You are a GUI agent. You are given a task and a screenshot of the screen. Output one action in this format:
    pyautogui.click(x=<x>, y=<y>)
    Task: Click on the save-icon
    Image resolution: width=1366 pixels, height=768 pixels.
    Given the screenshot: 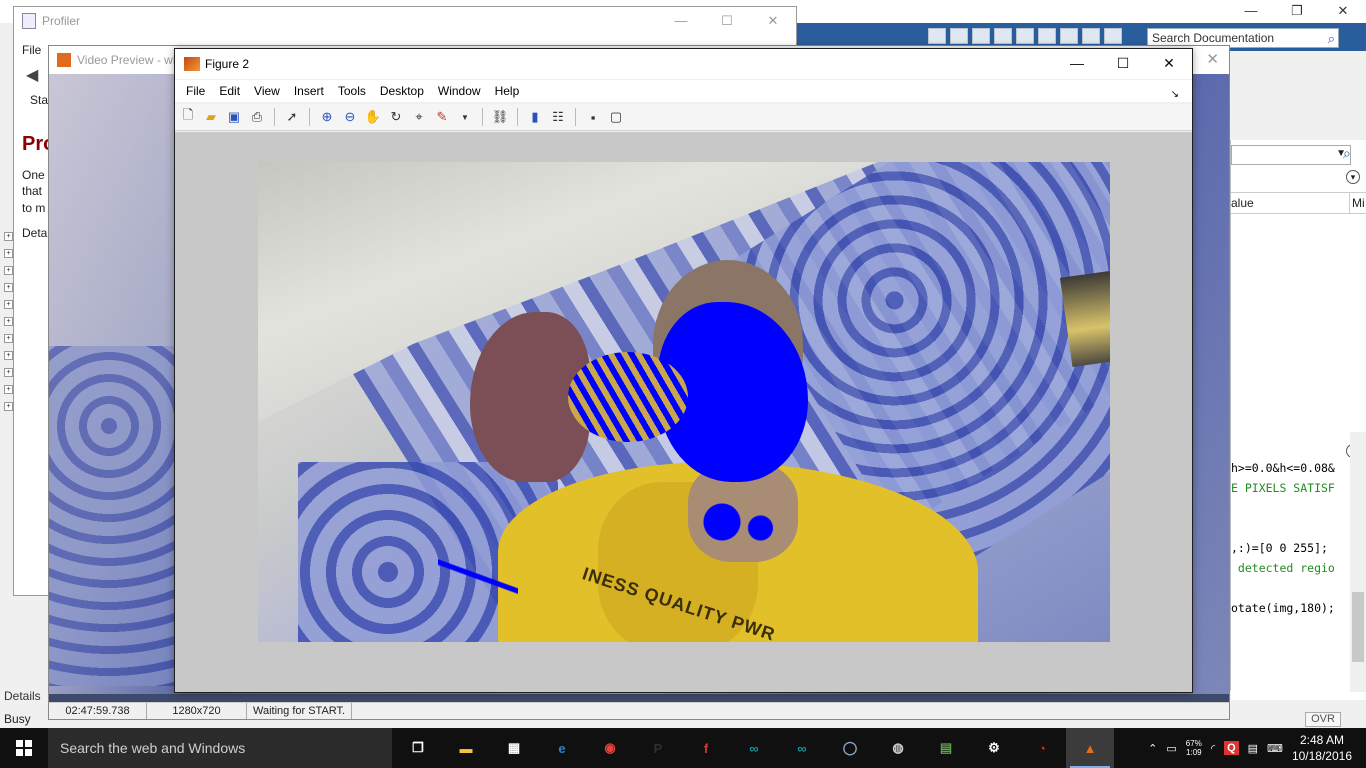 What is the action you would take?
    pyautogui.click(x=959, y=36)
    